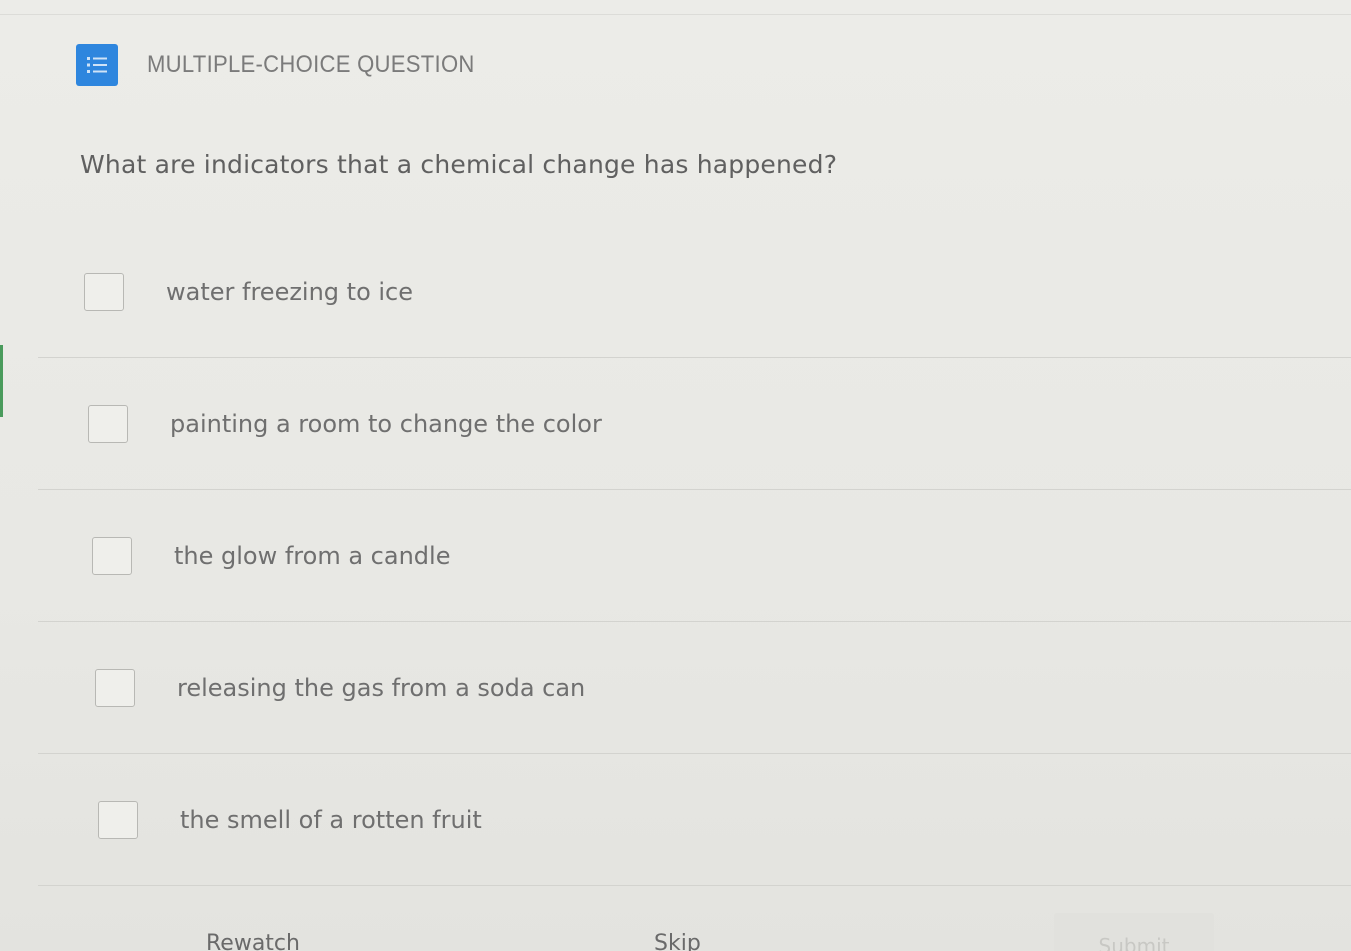  Describe the element at coordinates (675, 820) in the screenshot. I see `option-item: the smell of a rotten fruit` at that location.